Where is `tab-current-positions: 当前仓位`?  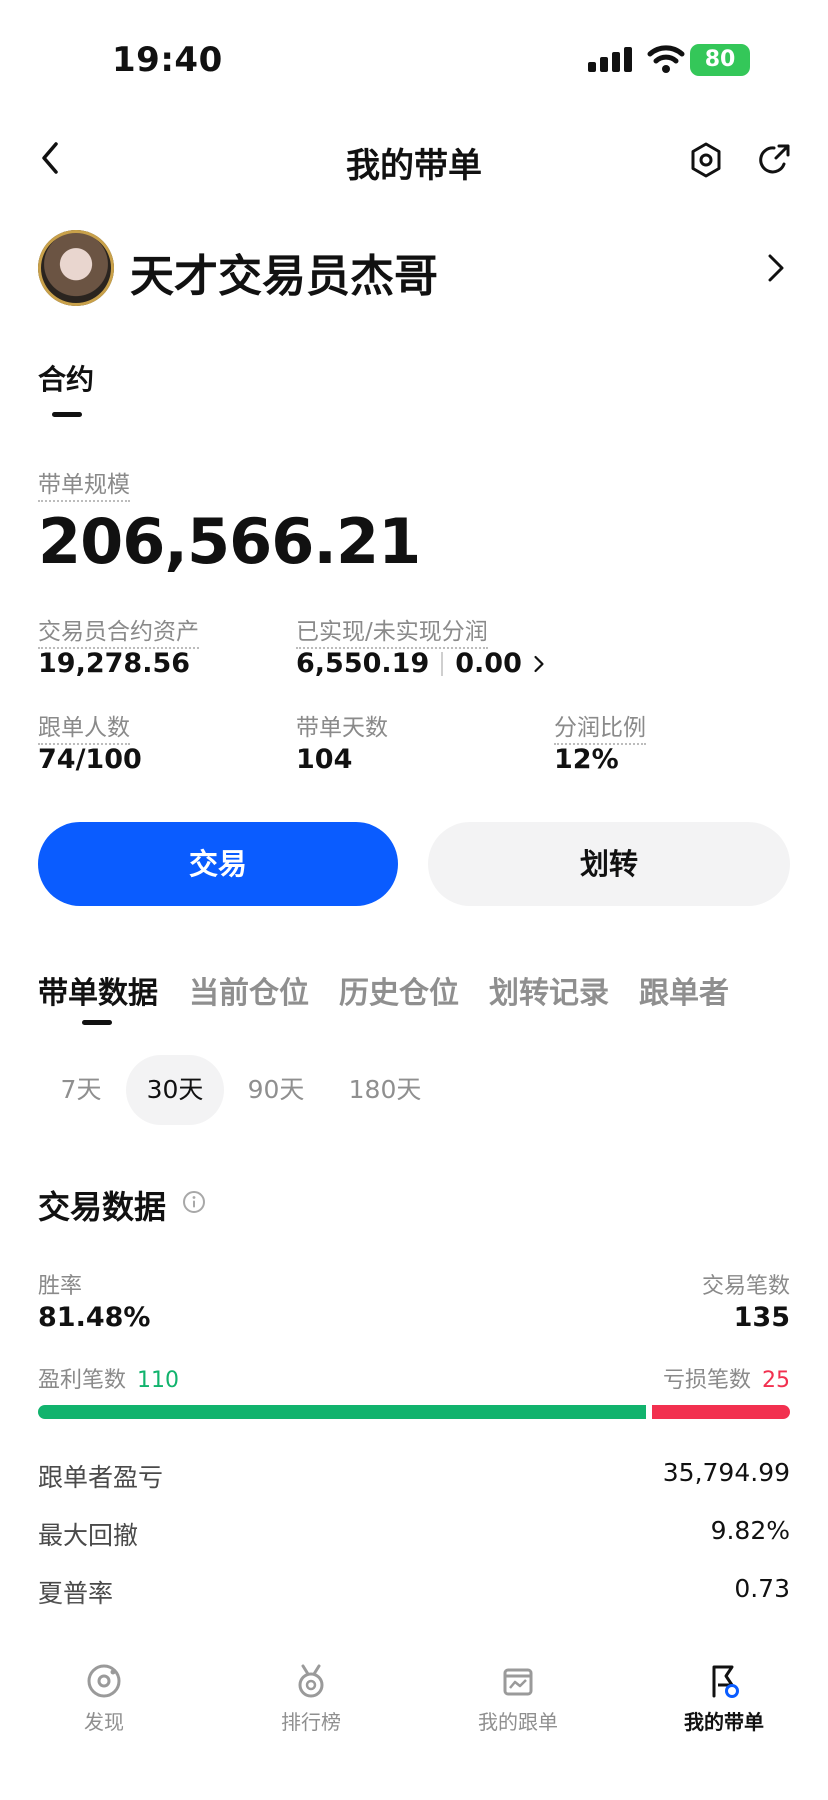
tab-current-positions: 当前仓位 is located at coordinates (249, 990).